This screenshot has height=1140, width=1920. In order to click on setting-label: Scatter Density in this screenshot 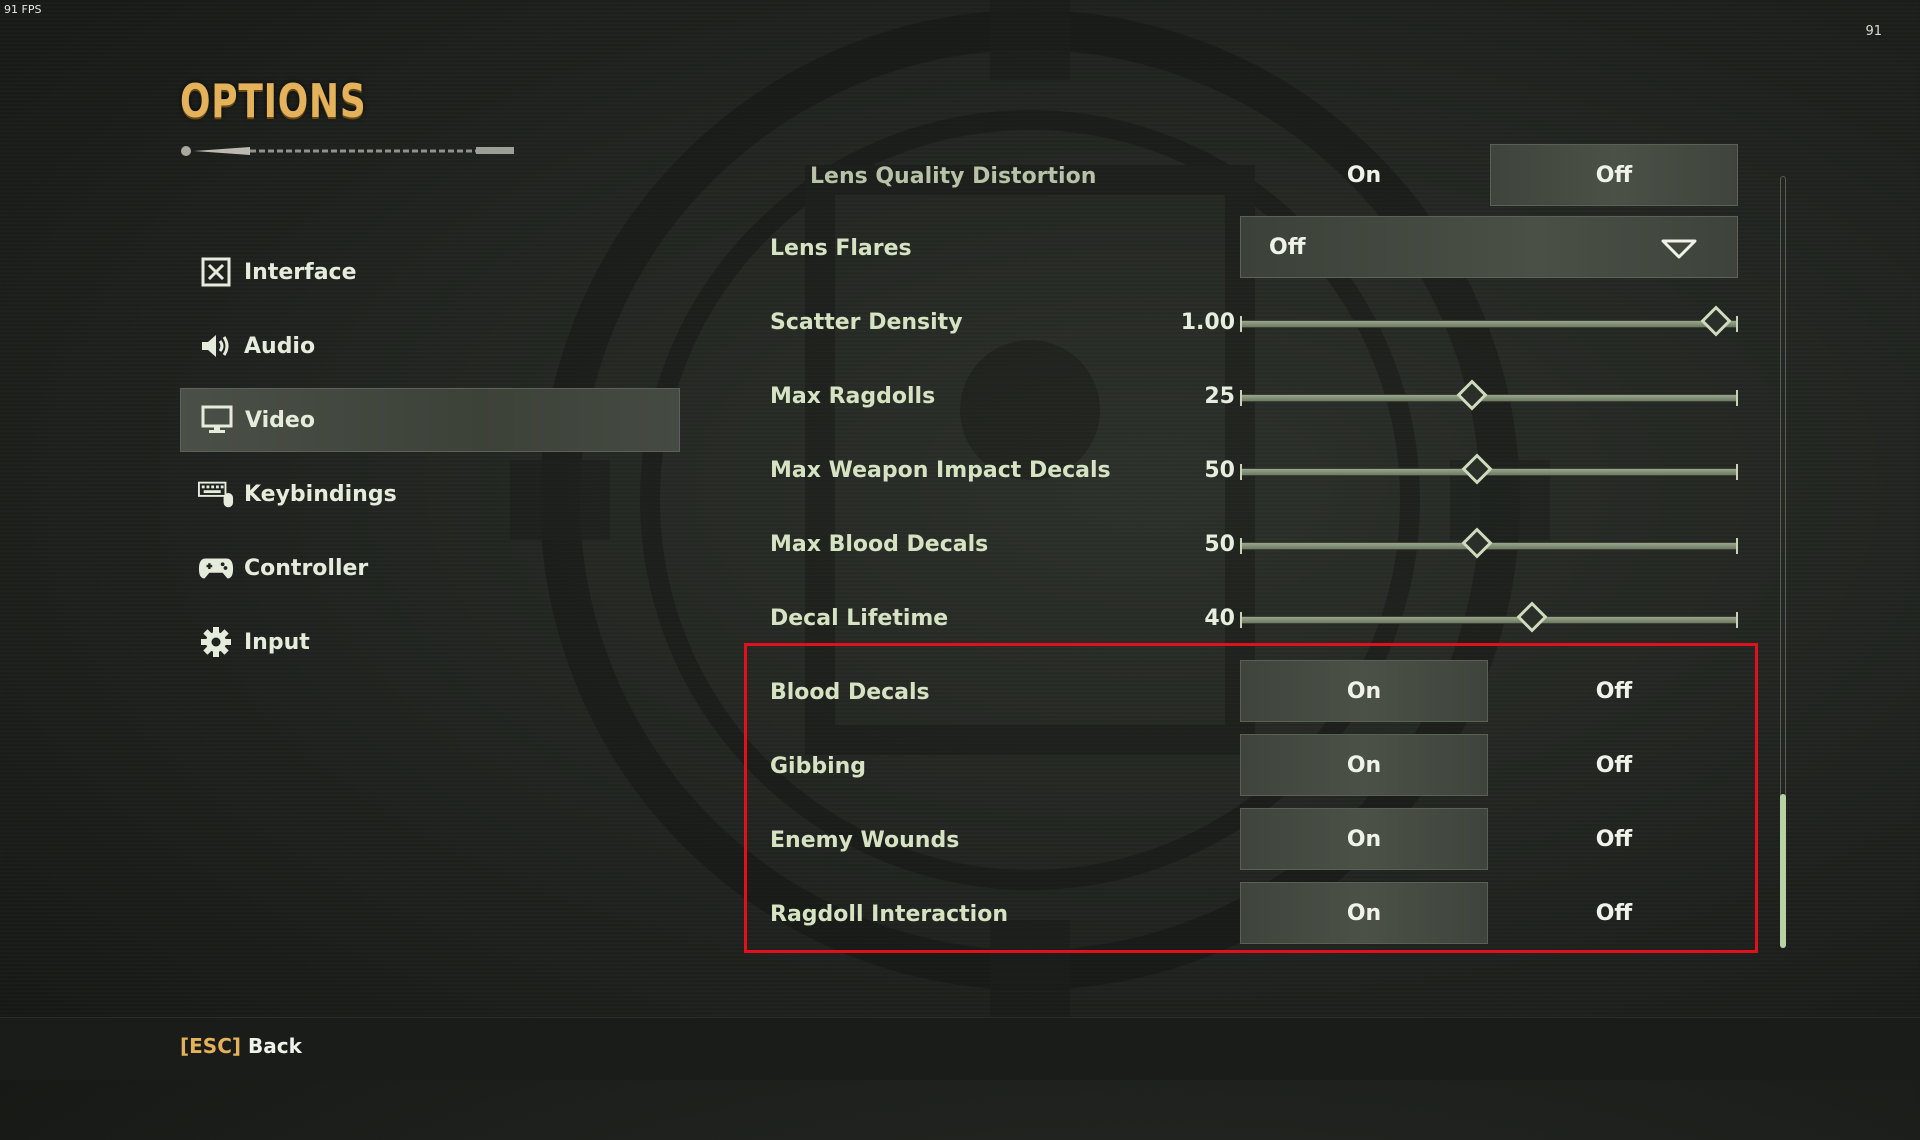, I will do `click(866, 322)`.